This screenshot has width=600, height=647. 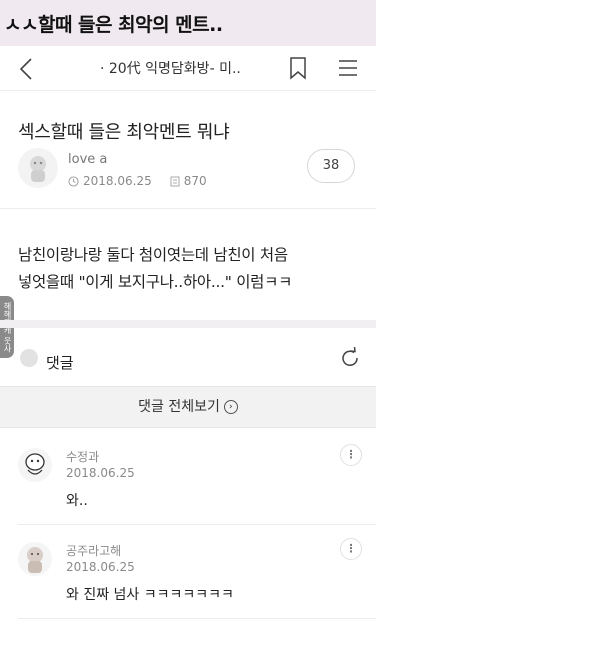 I want to click on section-divider, so click(x=188, y=324).